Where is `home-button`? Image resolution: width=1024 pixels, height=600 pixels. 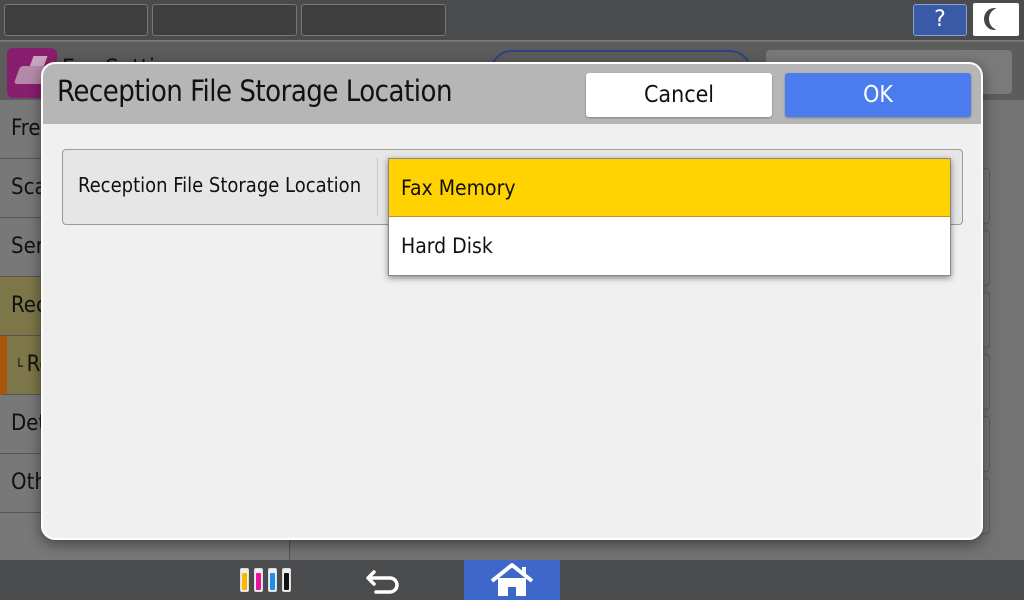
home-button is located at coordinates (512, 580).